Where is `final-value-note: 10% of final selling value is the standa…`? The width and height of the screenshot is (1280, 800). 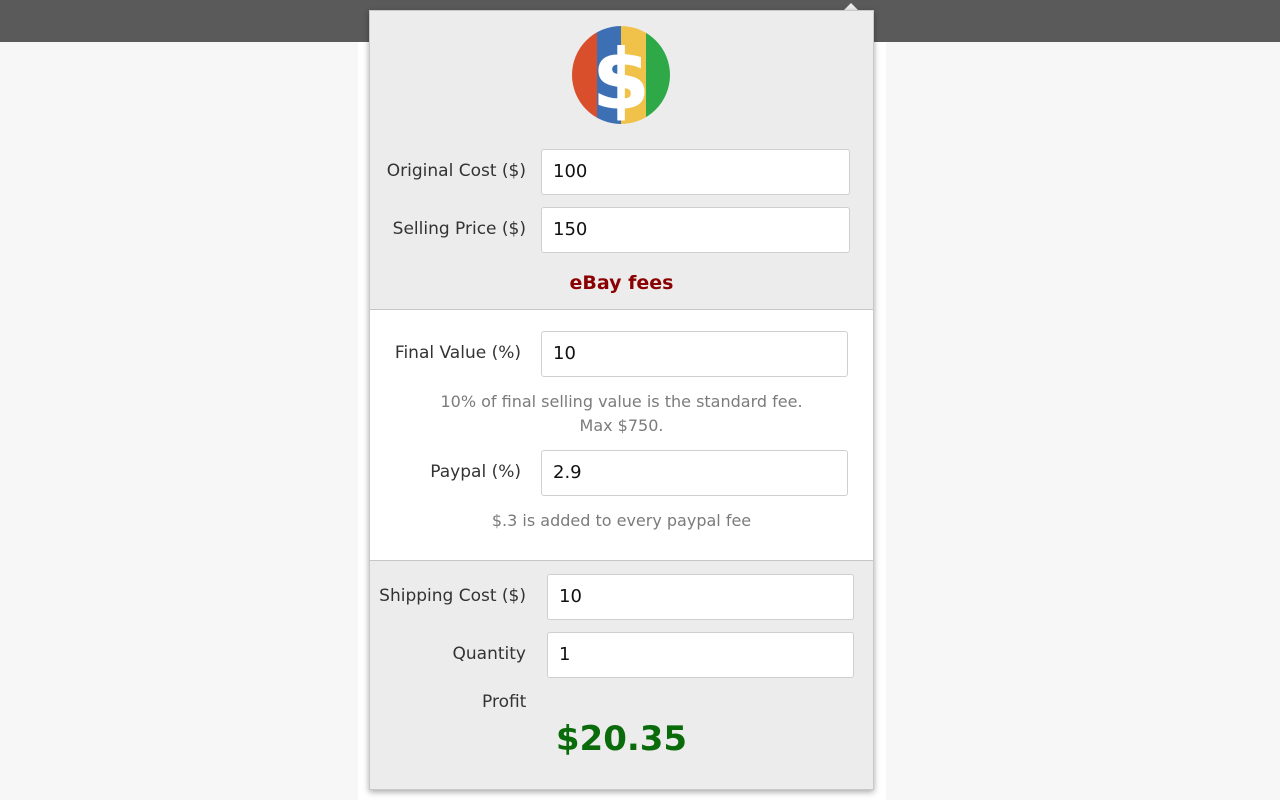
final-value-note: 10% of final selling value is the standa… is located at coordinates (621, 414).